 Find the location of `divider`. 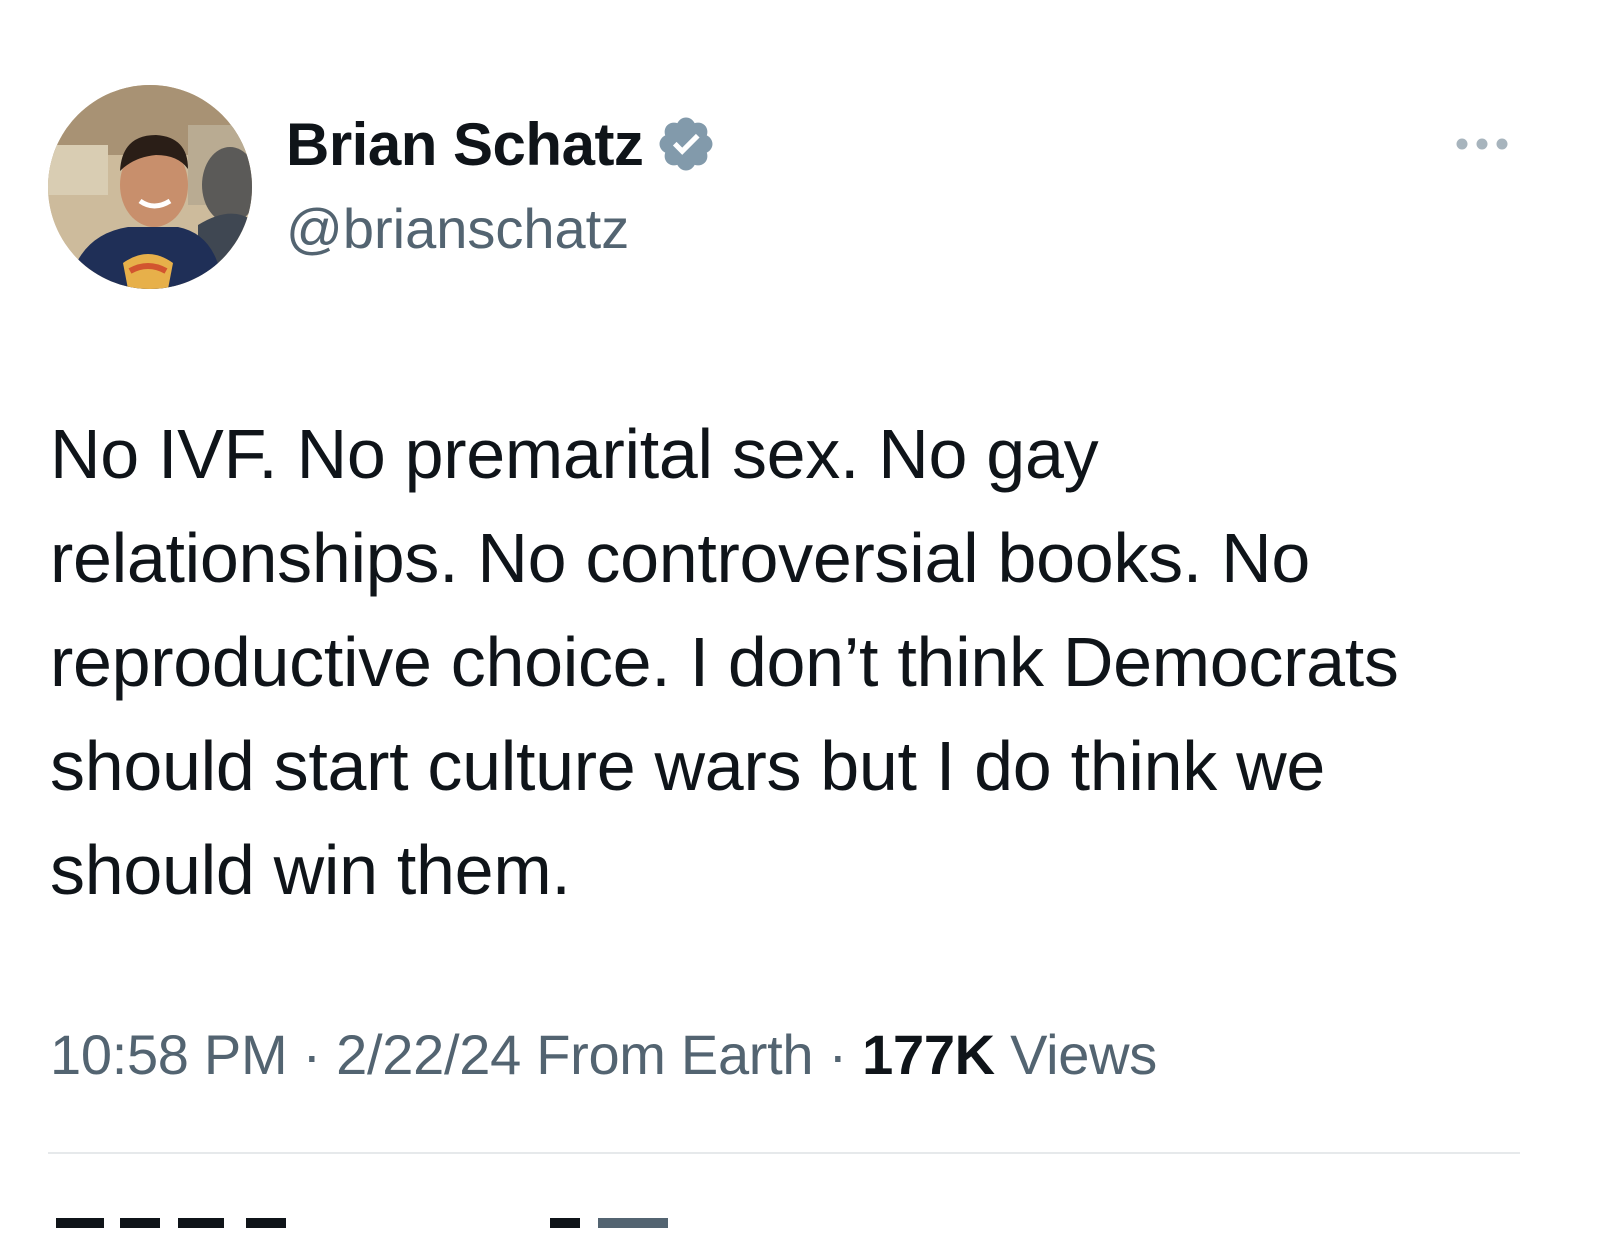

divider is located at coordinates (784, 1153).